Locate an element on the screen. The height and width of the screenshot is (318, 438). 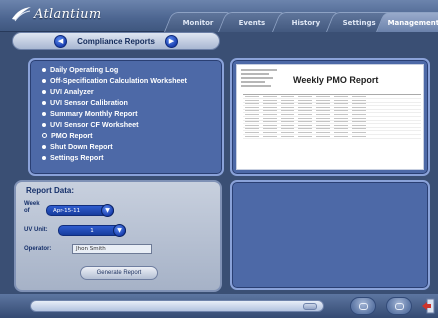
report-label: Daily Operating Log is located at coordinates (84, 69).